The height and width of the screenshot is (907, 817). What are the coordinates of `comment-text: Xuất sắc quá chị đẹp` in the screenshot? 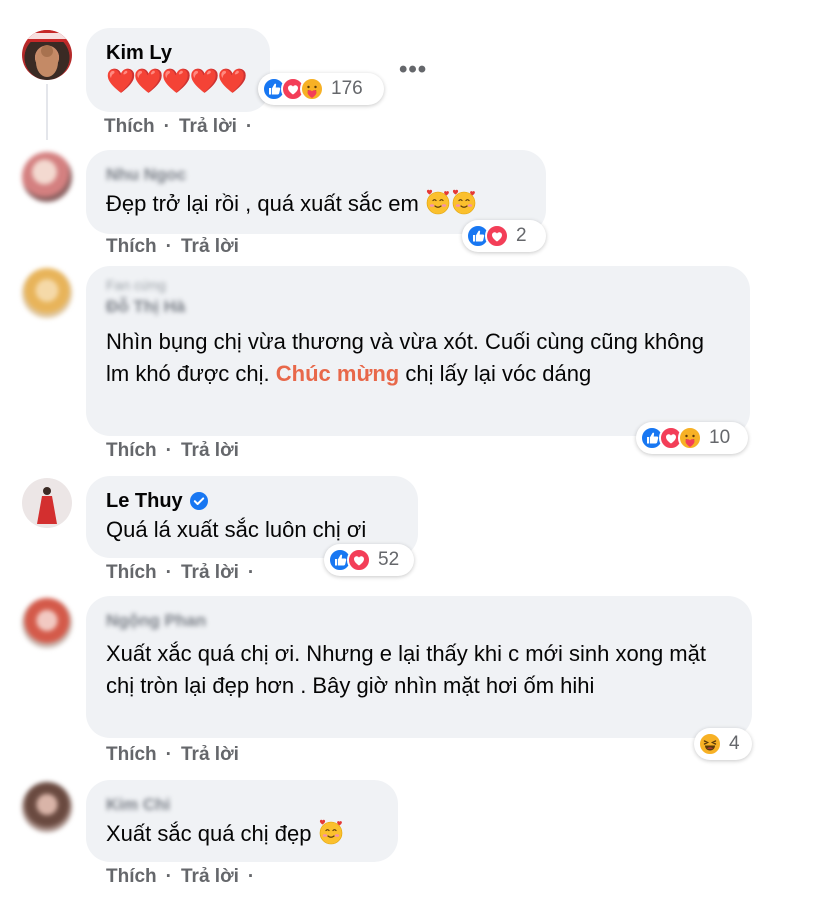 It's located at (242, 834).